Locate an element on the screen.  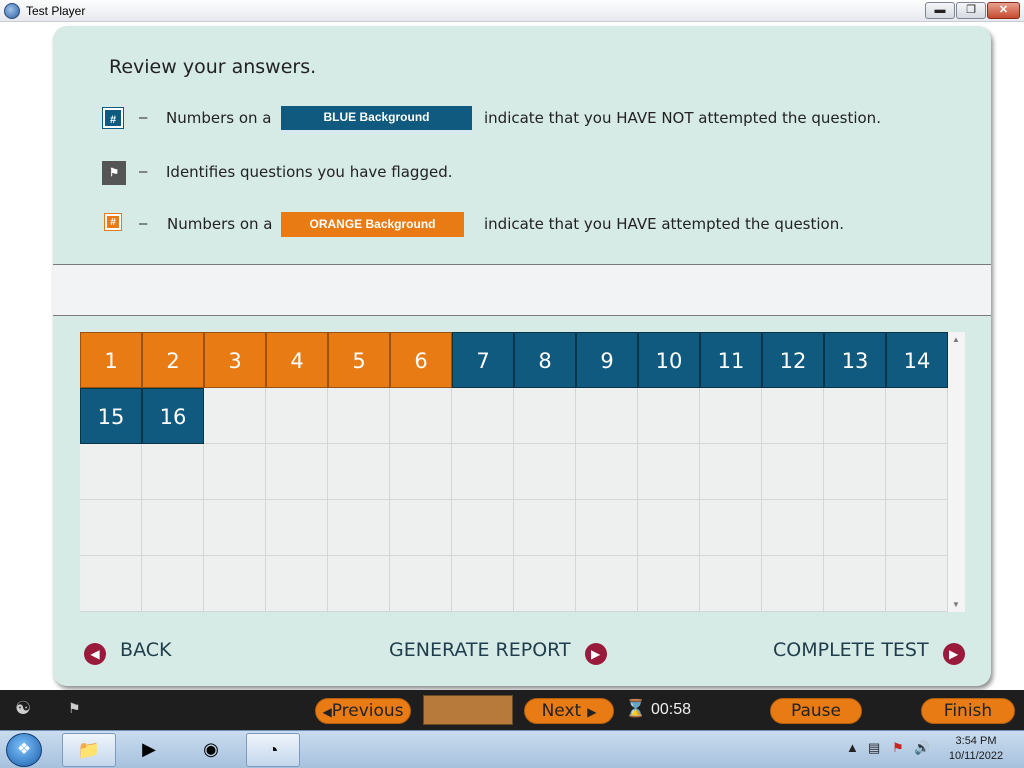
question-tile-9: 9 is located at coordinates (607, 360).